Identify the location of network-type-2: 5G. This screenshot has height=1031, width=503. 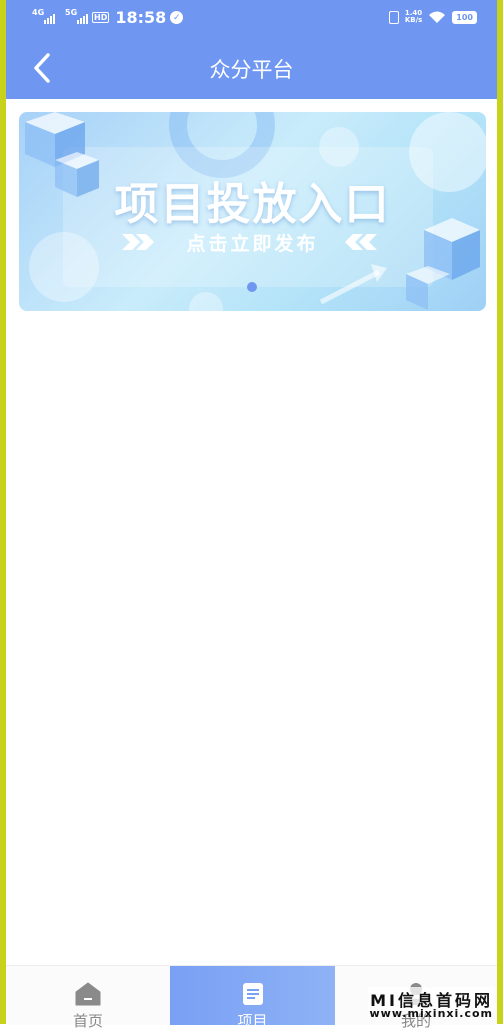
(71, 12).